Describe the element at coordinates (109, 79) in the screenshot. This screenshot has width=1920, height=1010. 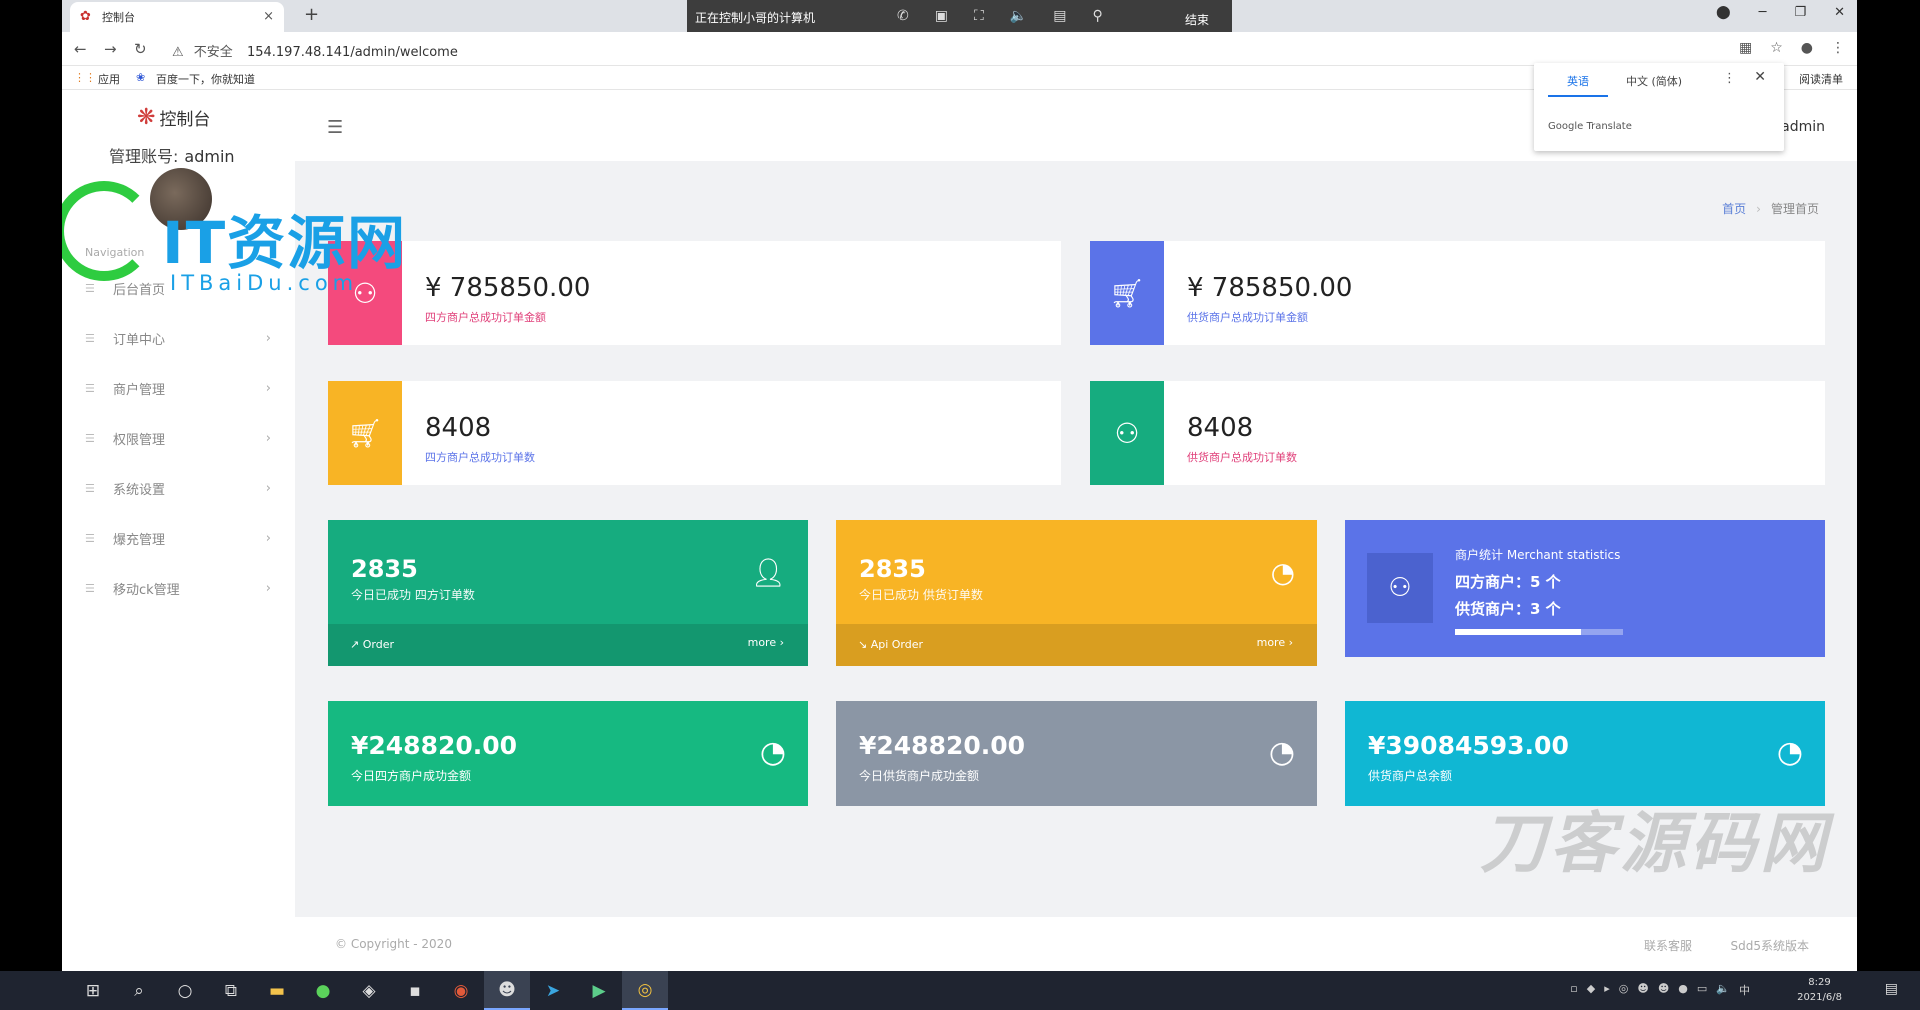
I see `bookmark-apps: 应用` at that location.